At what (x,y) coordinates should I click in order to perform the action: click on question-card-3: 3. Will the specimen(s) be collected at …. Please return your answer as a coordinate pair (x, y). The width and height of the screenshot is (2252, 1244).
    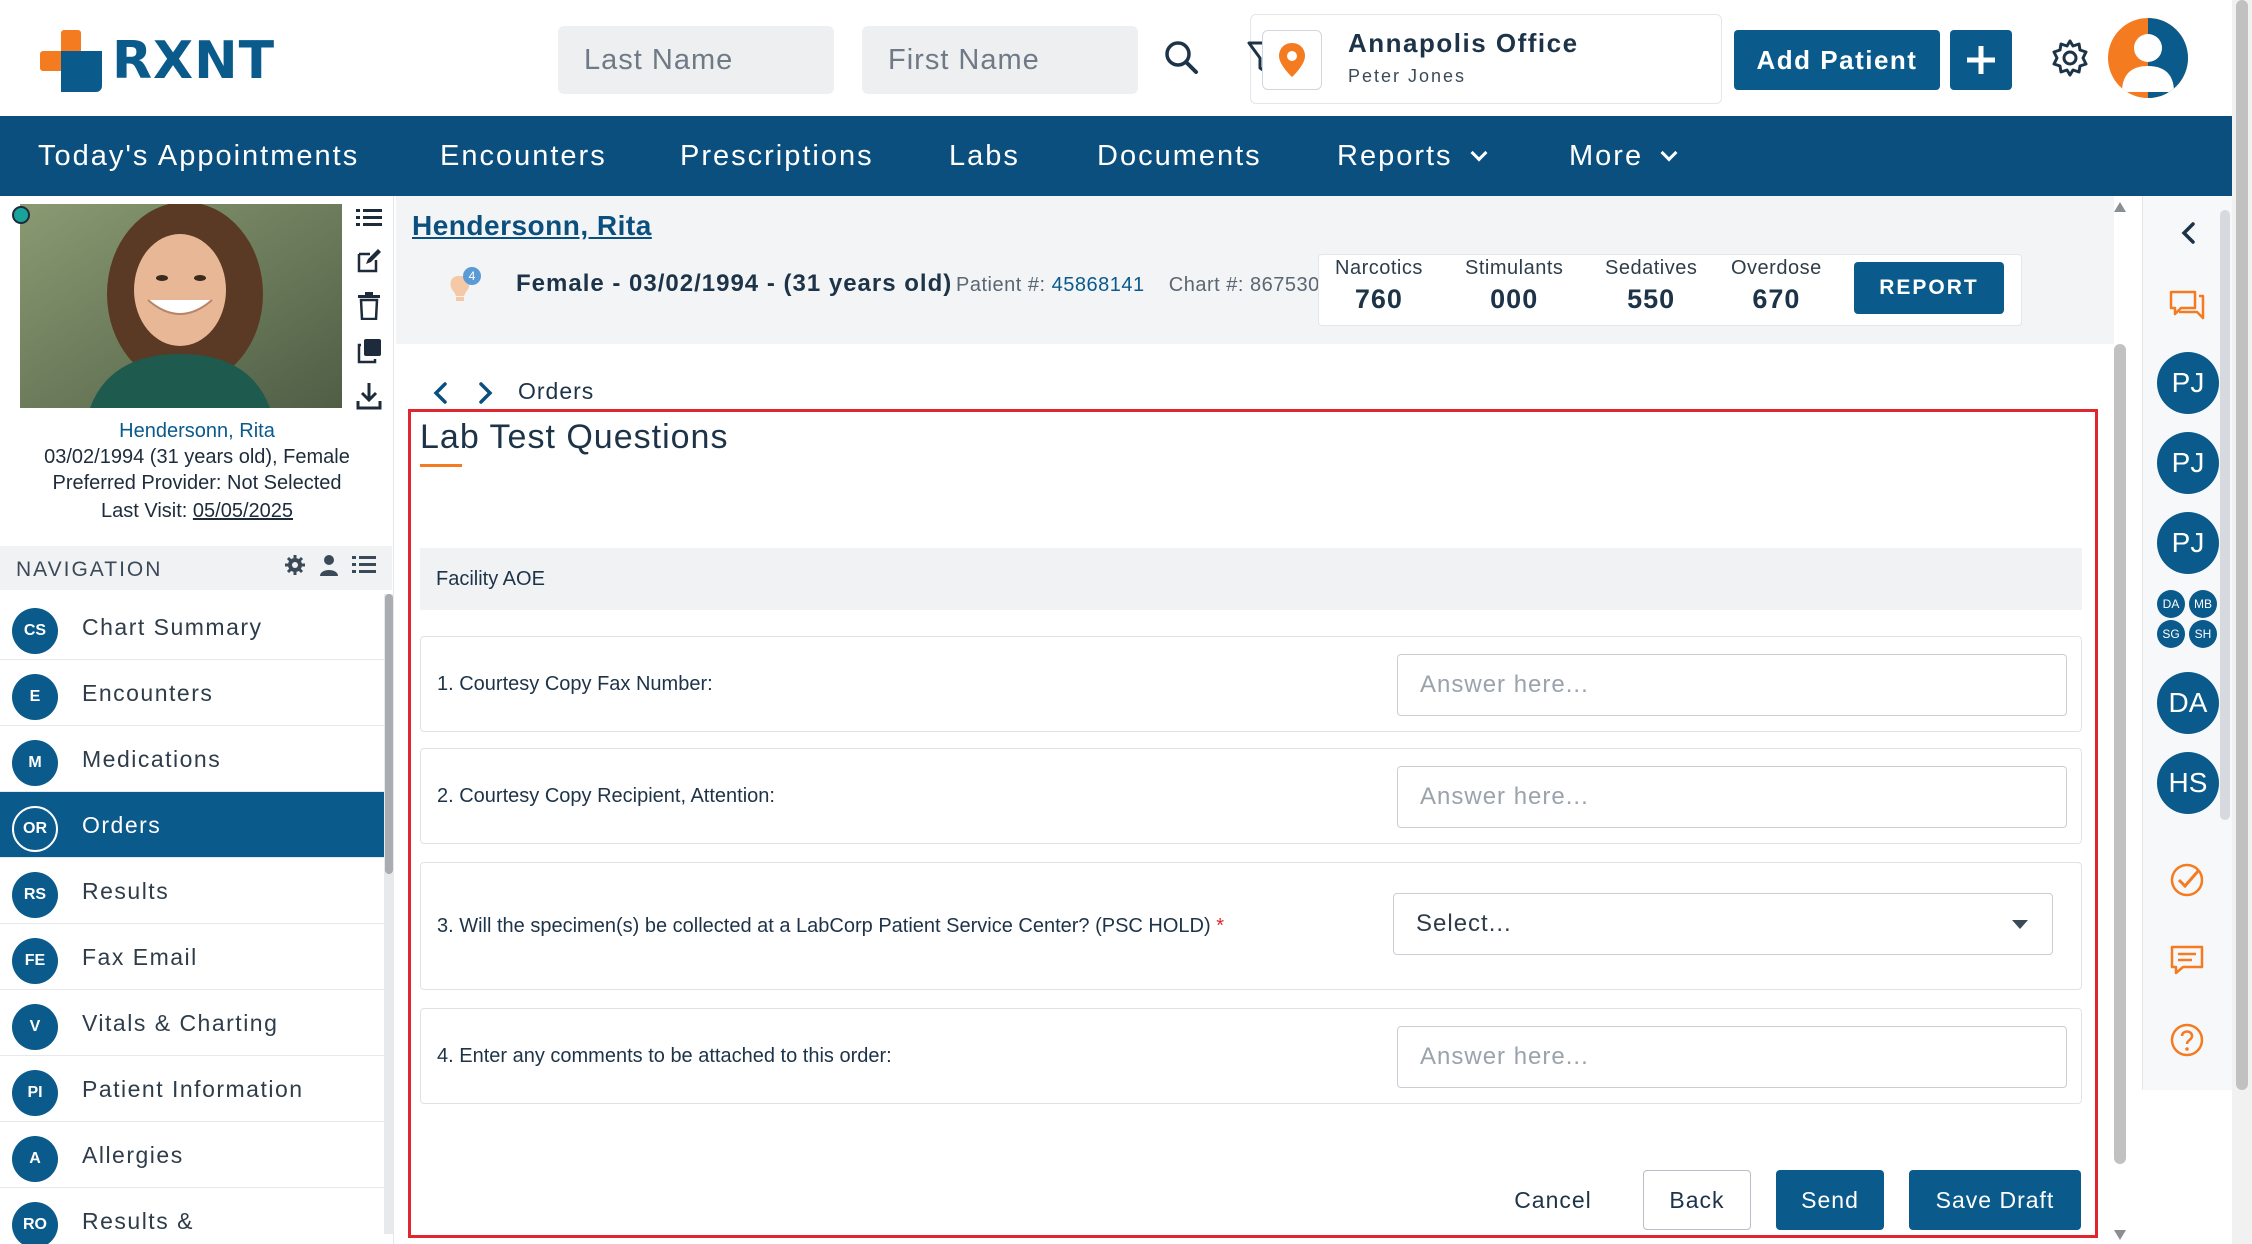
    Looking at the image, I should click on (1251, 926).